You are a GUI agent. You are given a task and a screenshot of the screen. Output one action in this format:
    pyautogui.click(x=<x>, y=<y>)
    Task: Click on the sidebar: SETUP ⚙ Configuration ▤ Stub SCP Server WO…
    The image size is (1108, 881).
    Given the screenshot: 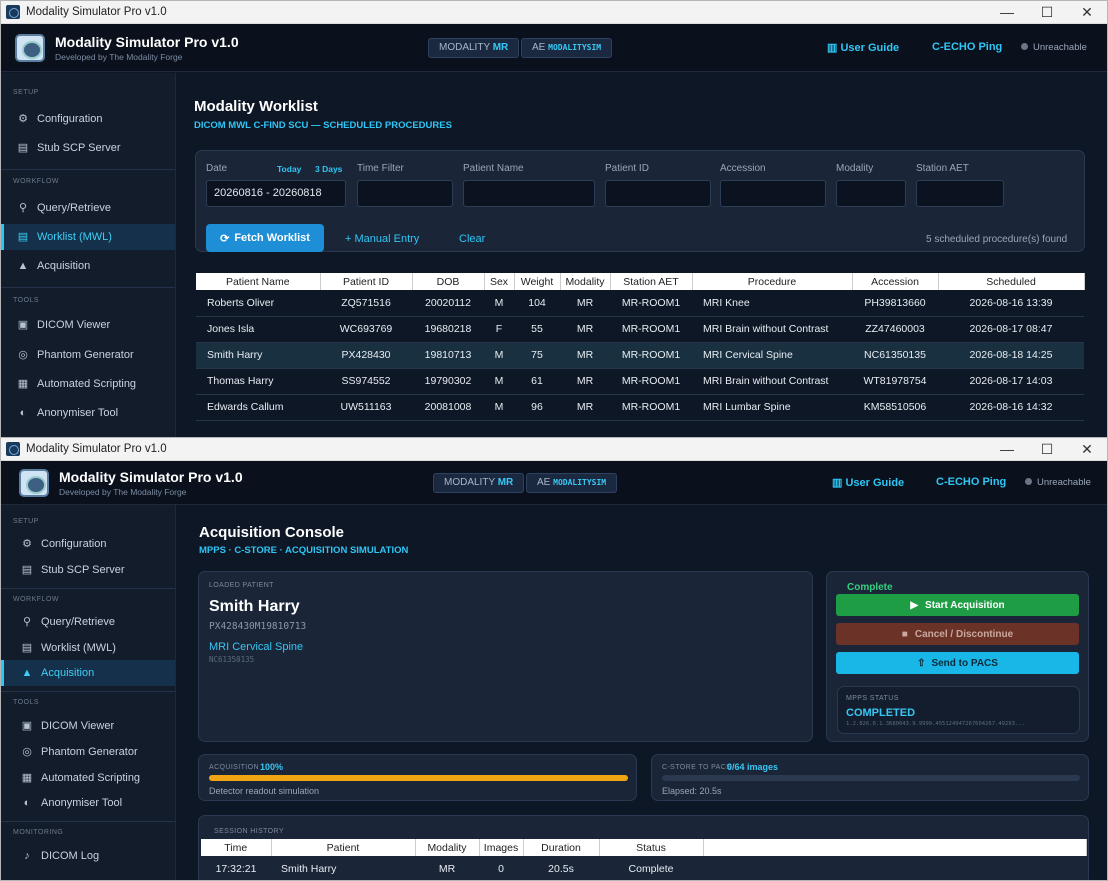 What is the action you would take?
    pyautogui.click(x=88, y=692)
    